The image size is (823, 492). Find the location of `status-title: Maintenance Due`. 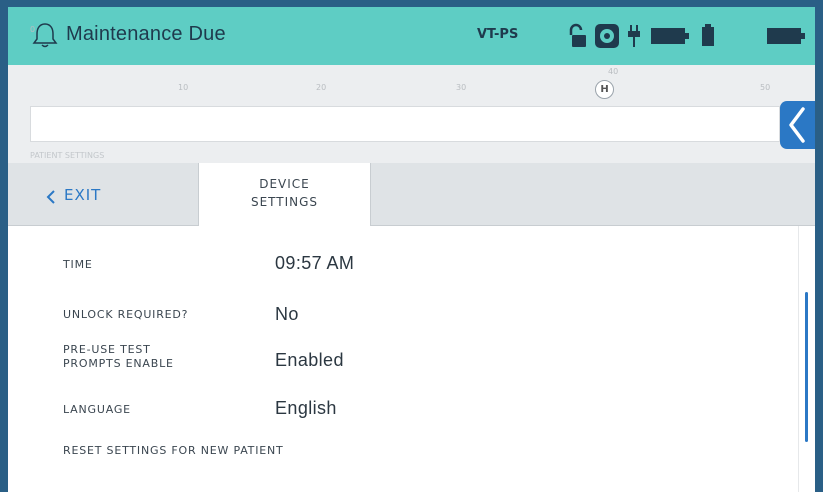

status-title: Maintenance Due is located at coordinates (146, 34).